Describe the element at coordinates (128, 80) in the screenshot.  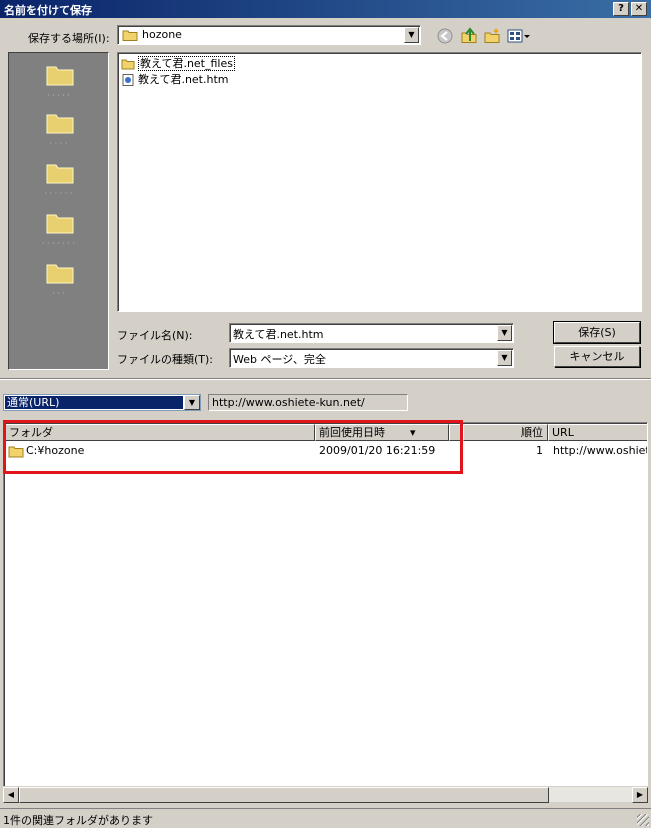
I see `web-page-icon` at that location.